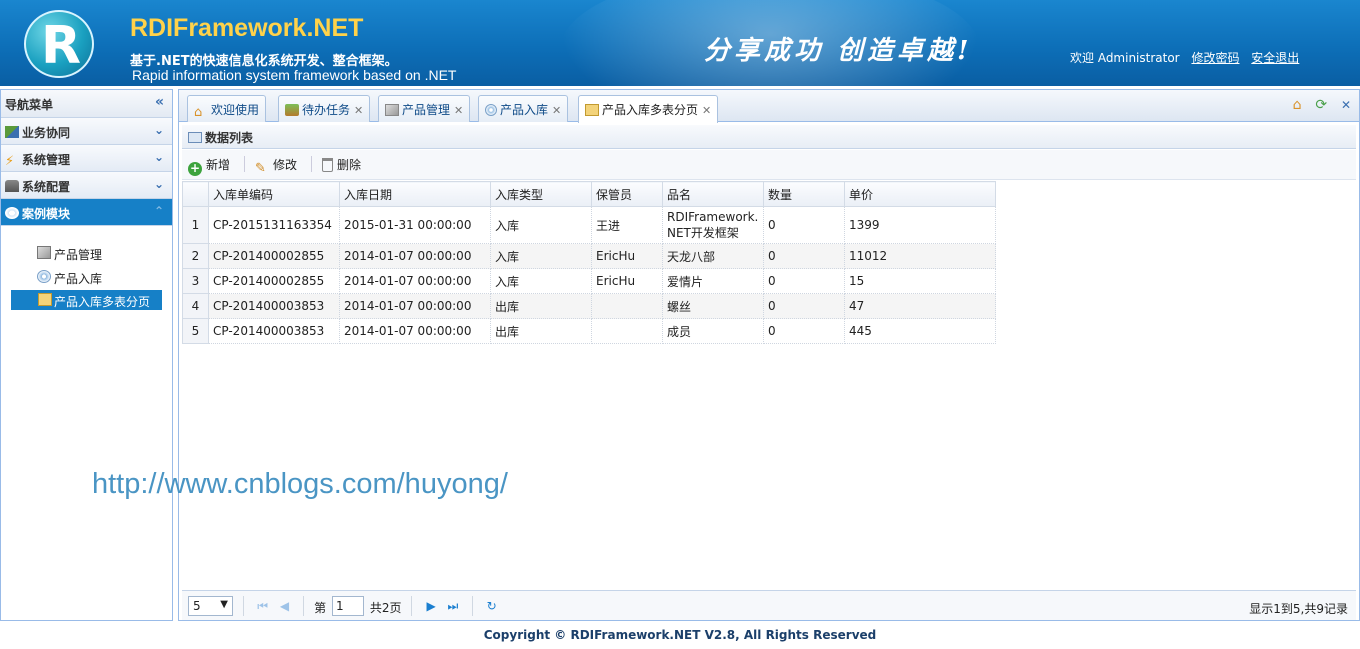  I want to click on nav-section-case-module: 案例模块 ⌃, so click(86, 212).